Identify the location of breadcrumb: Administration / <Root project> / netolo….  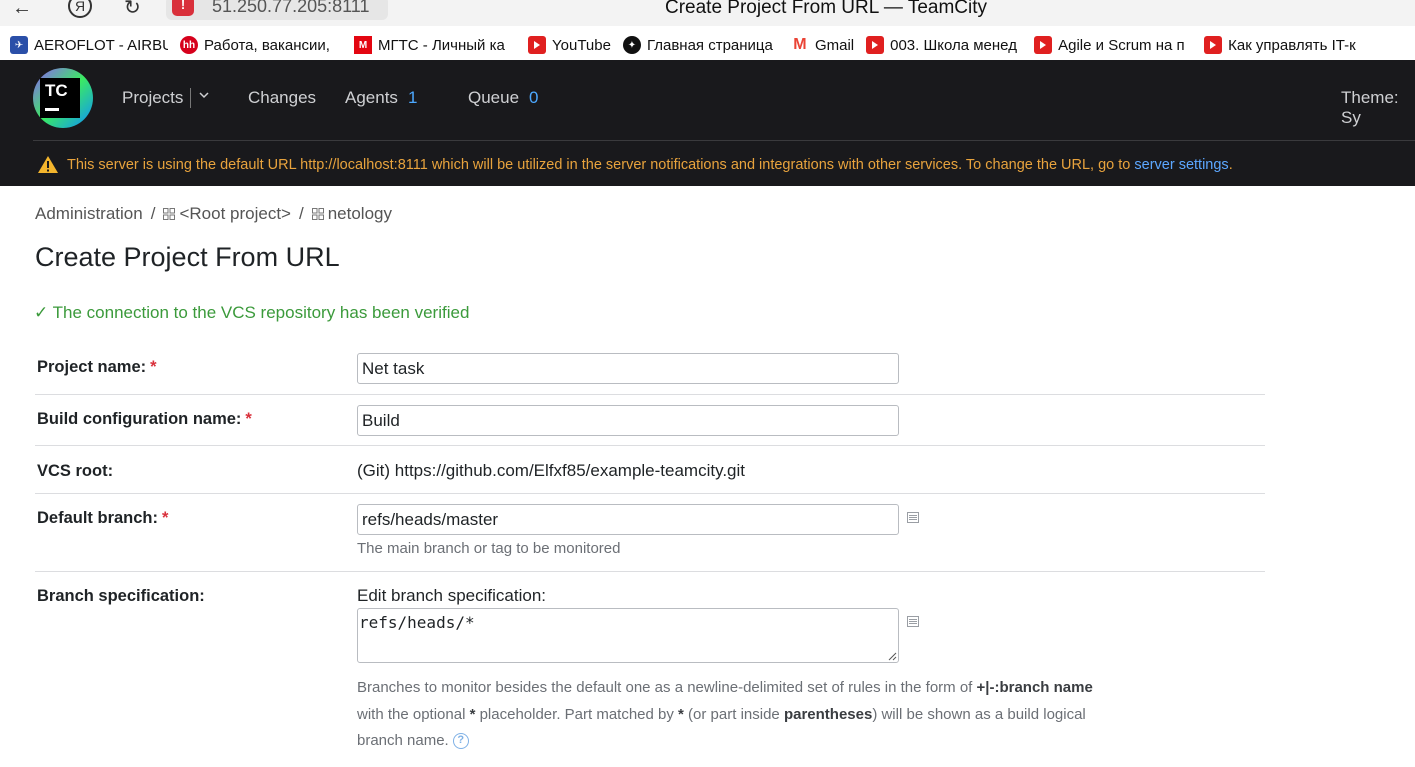
(213, 214).